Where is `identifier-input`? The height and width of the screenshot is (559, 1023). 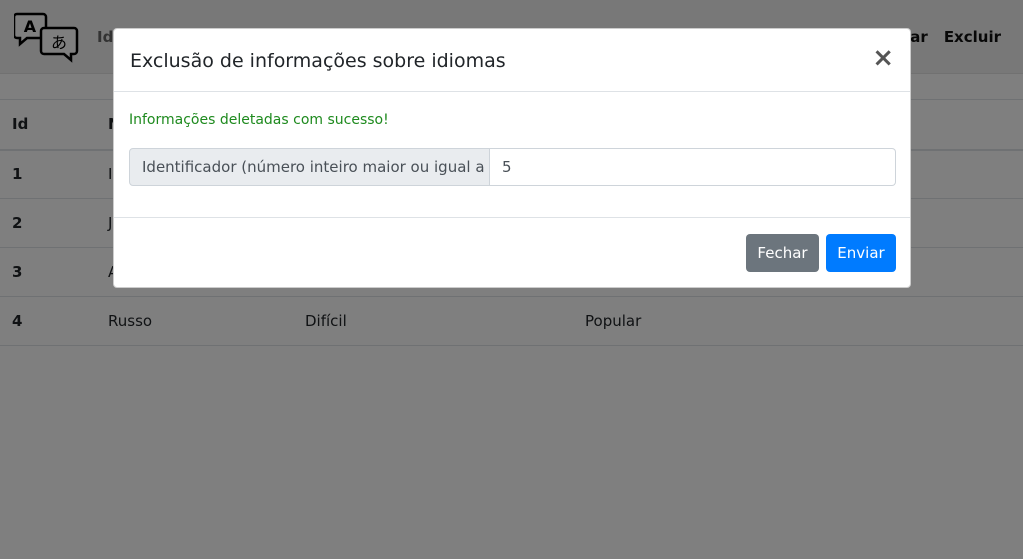
identifier-input is located at coordinates (693, 167).